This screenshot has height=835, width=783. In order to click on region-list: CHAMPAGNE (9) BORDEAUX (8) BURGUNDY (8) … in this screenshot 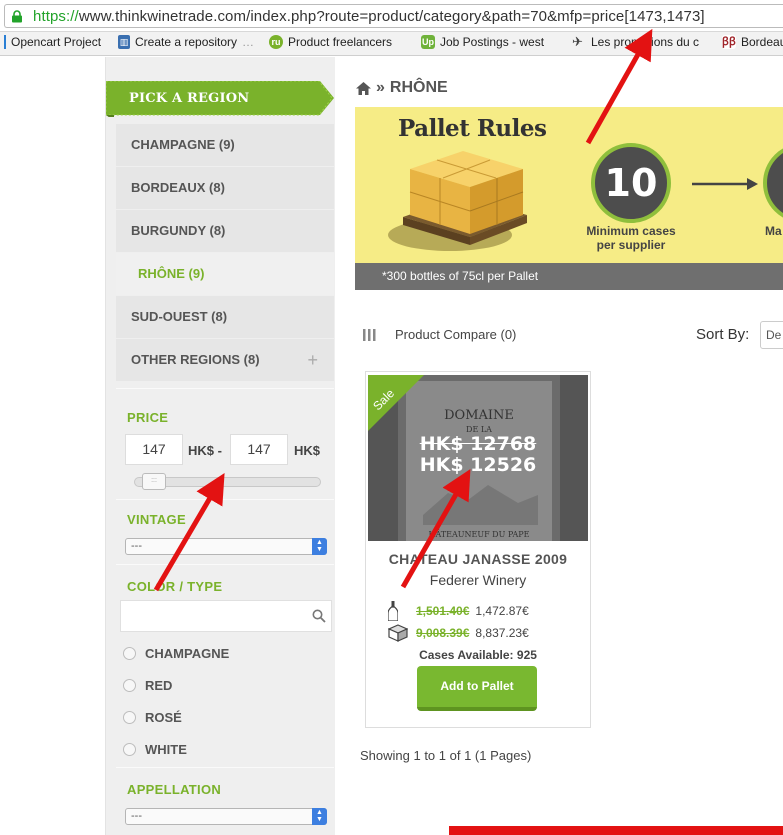, I will do `click(225, 253)`.